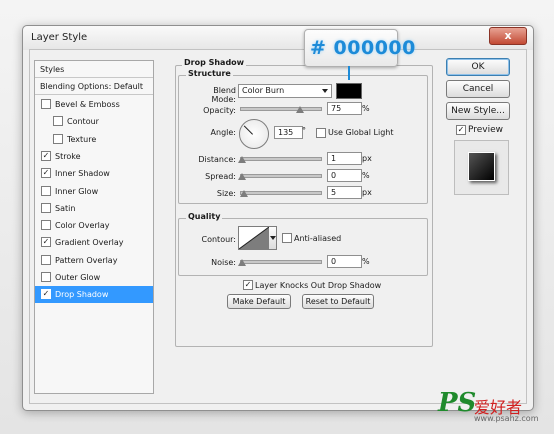  What do you see at coordinates (89, 243) in the screenshot?
I see `style-item-label: Gradient Overlay` at bounding box center [89, 243].